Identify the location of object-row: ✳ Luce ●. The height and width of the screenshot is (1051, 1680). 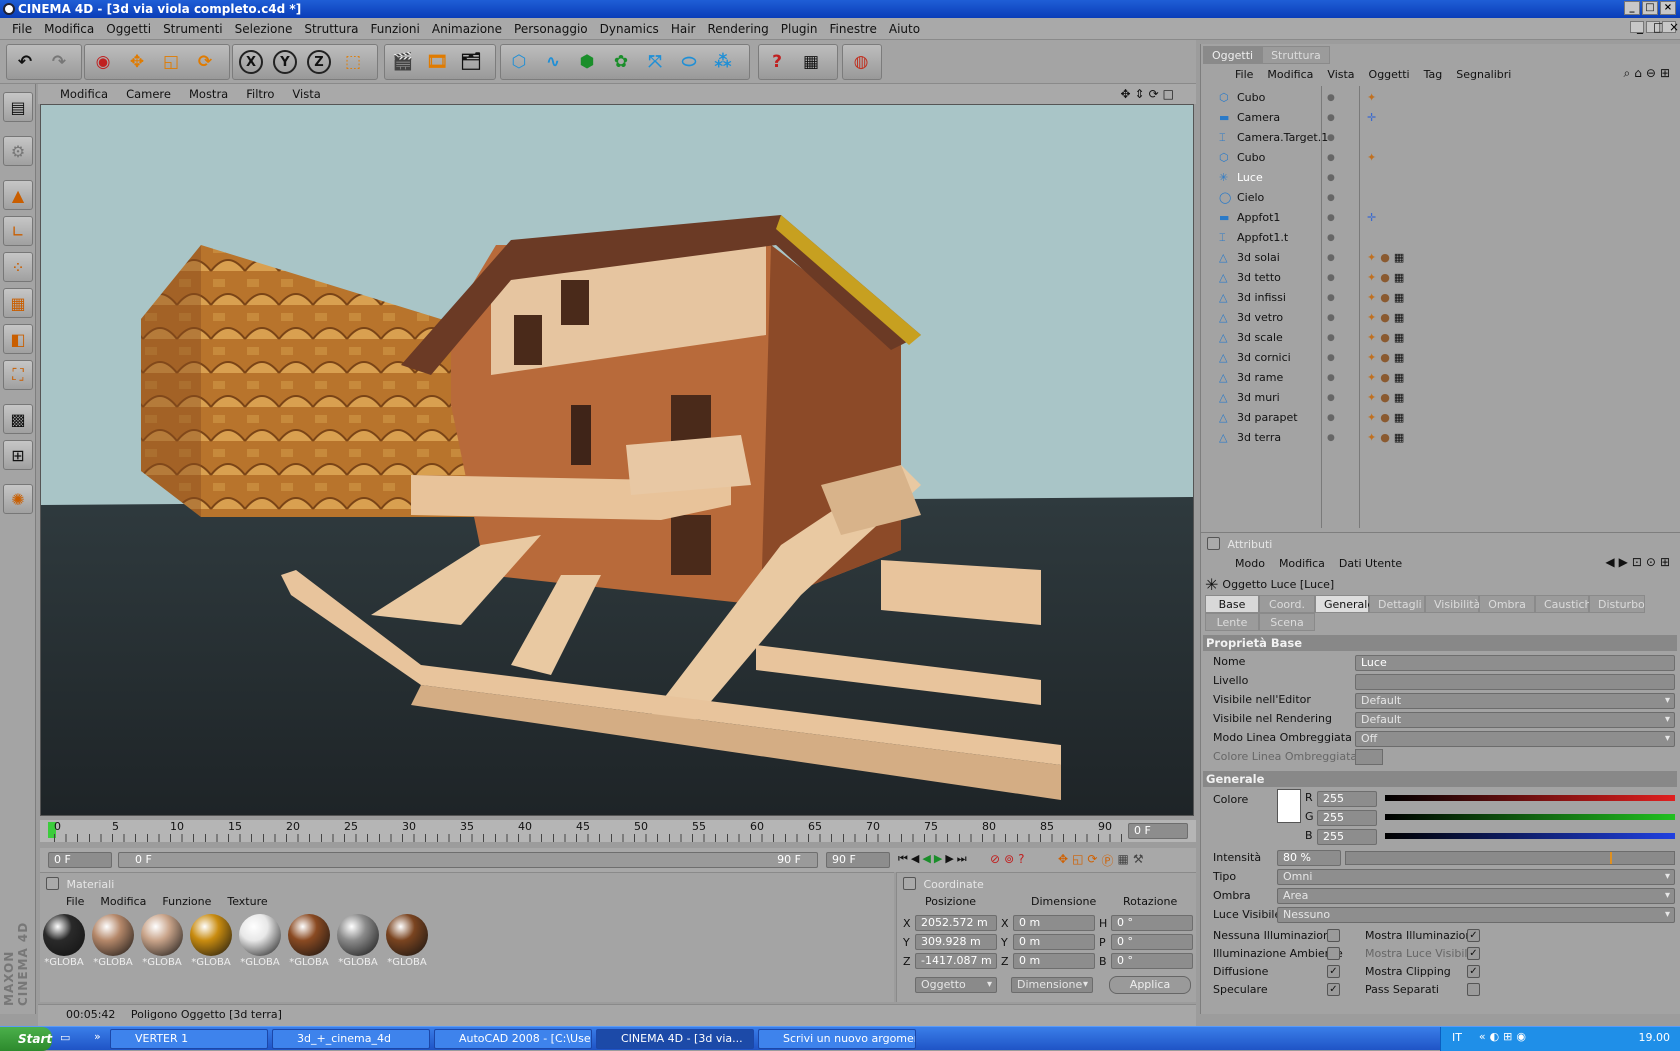
(1440, 178).